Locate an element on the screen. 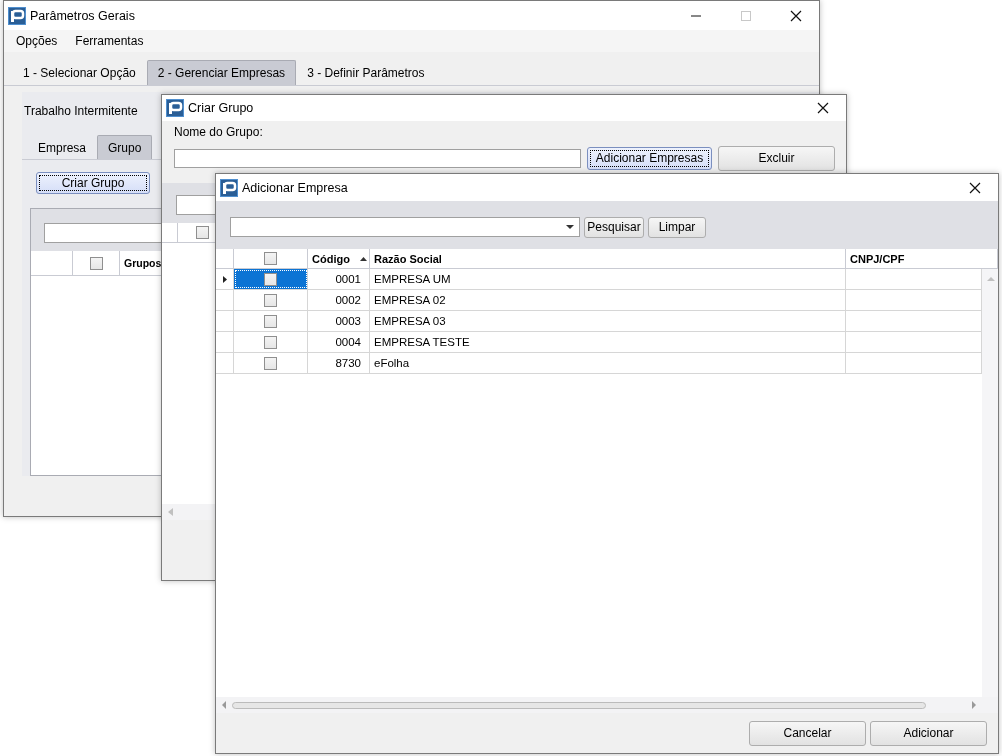 The image size is (1002, 756). dialog-button: Adicionar Empresas is located at coordinates (649, 158).